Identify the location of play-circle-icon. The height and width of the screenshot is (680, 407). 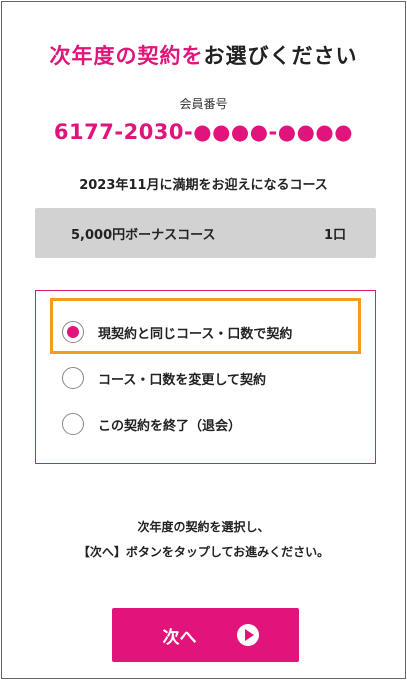
(247, 635).